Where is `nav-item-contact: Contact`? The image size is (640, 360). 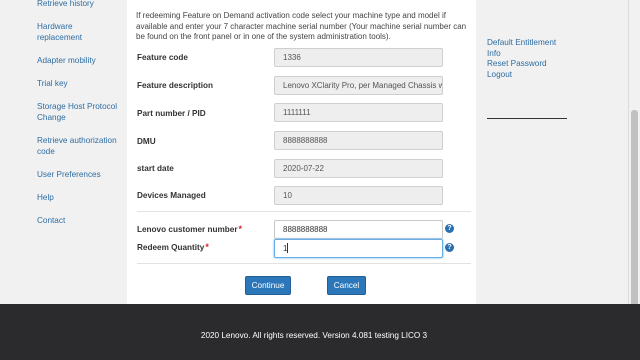
nav-item-contact: Contact is located at coordinates (51, 221).